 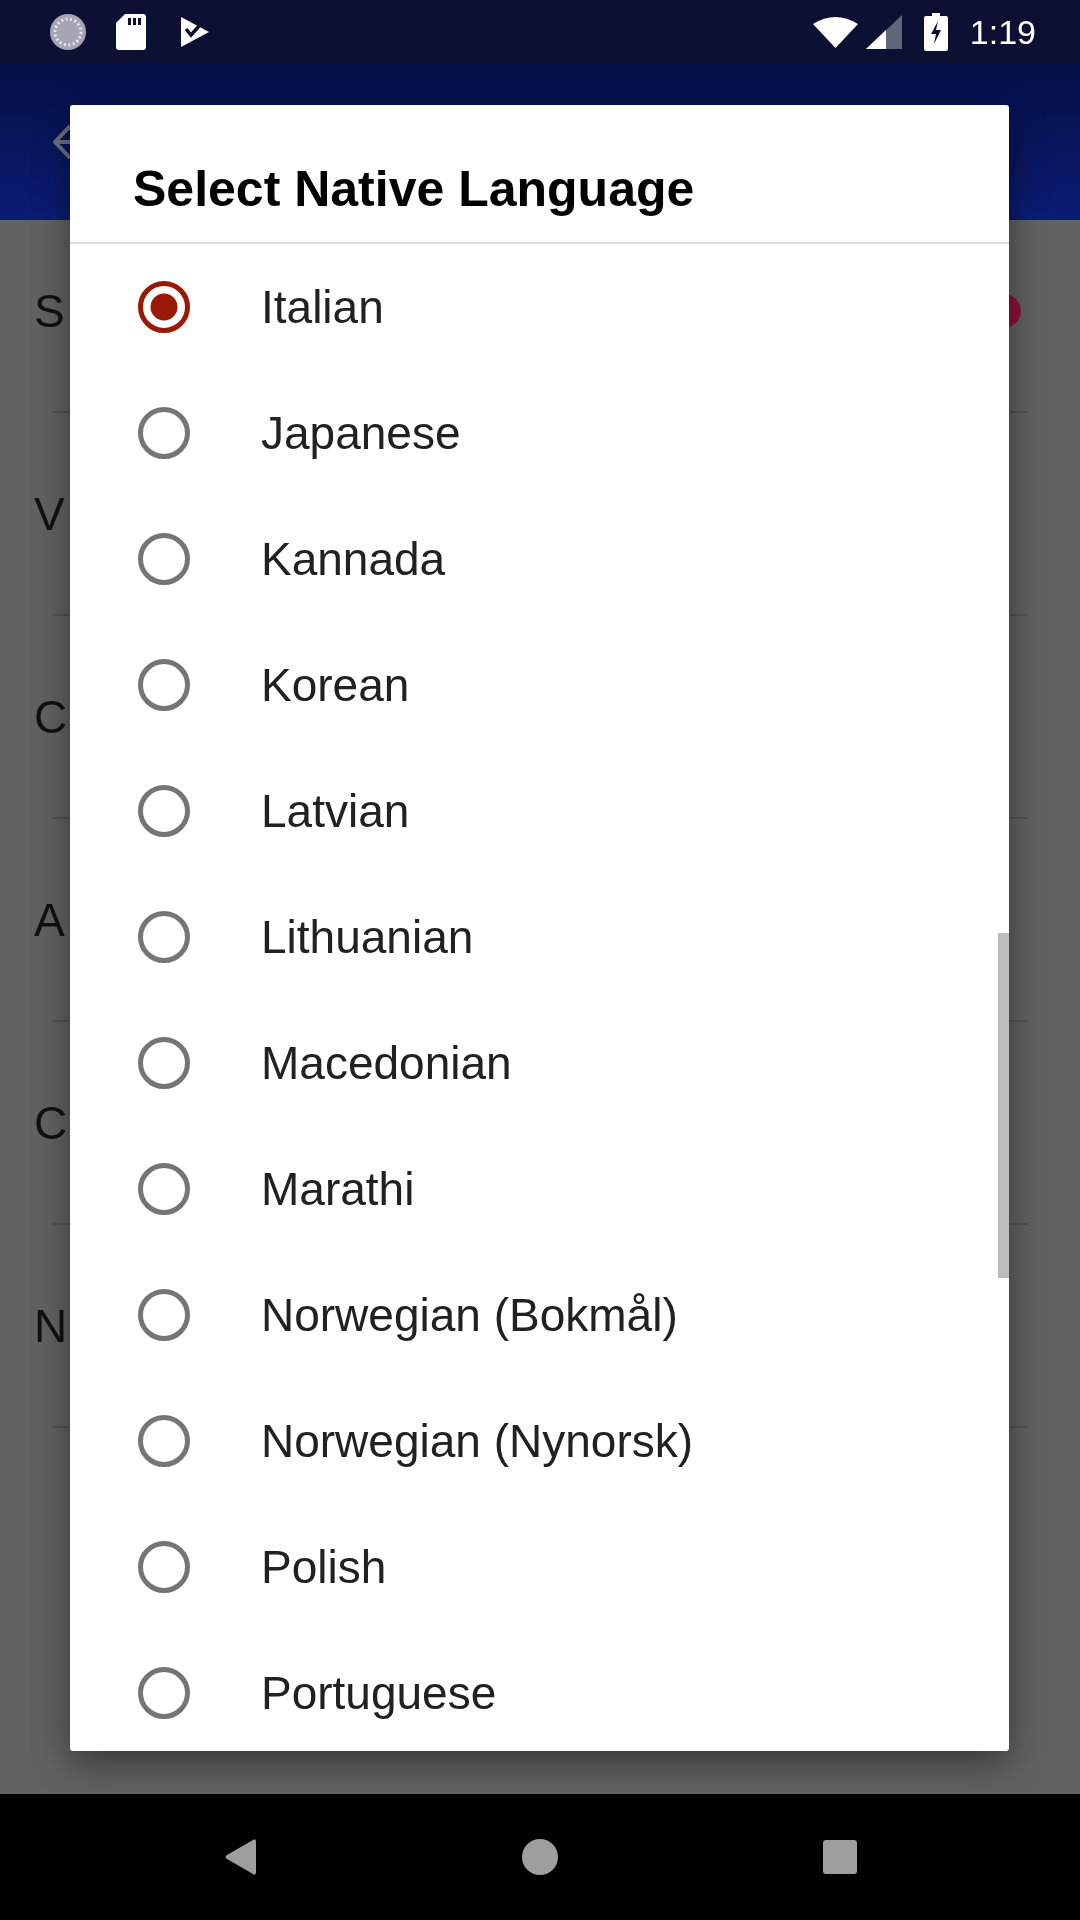 I want to click on sd-card-icon, so click(x=131, y=31).